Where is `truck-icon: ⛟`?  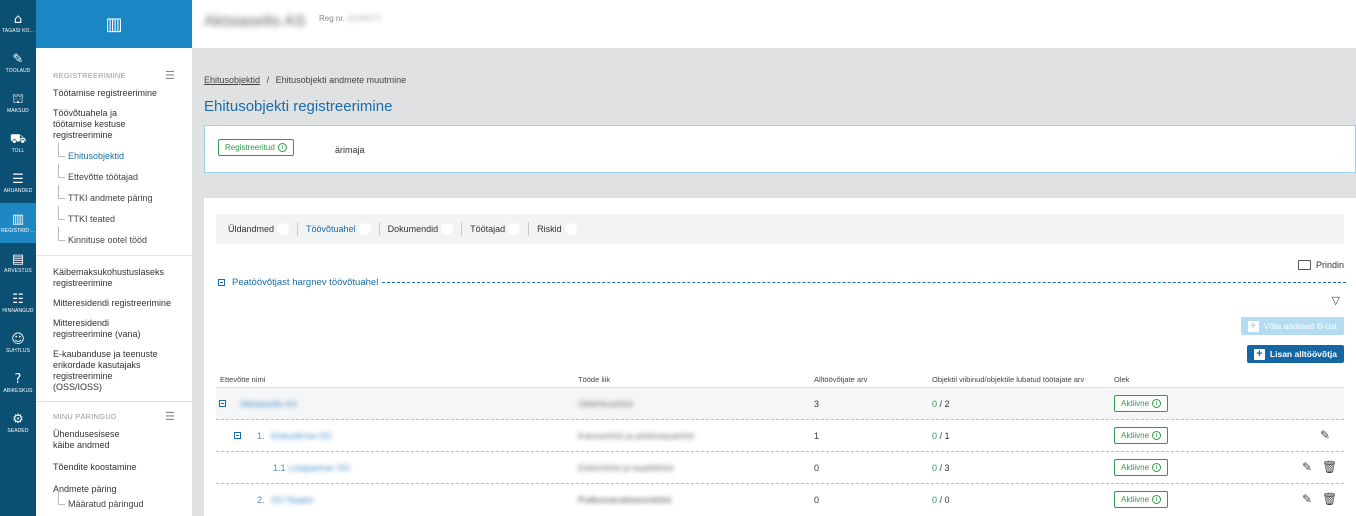 truck-icon: ⛟ is located at coordinates (18, 139).